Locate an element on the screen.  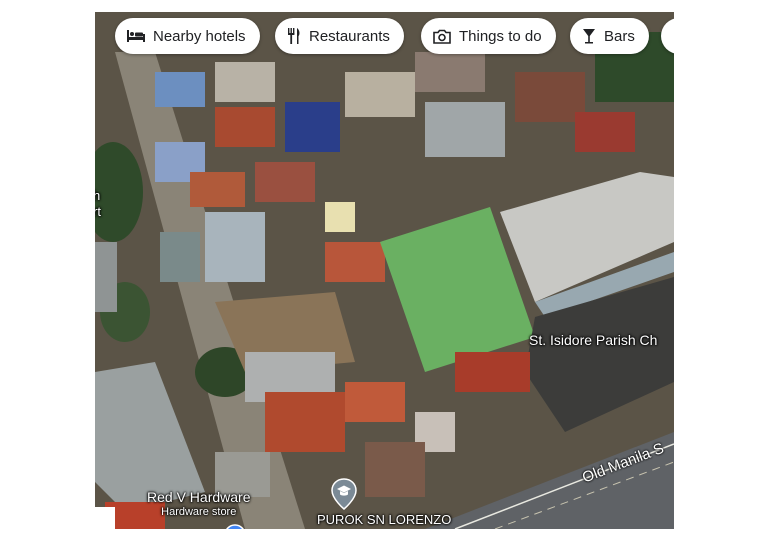
restaurants-label: Restaurants is located at coordinates (349, 36).